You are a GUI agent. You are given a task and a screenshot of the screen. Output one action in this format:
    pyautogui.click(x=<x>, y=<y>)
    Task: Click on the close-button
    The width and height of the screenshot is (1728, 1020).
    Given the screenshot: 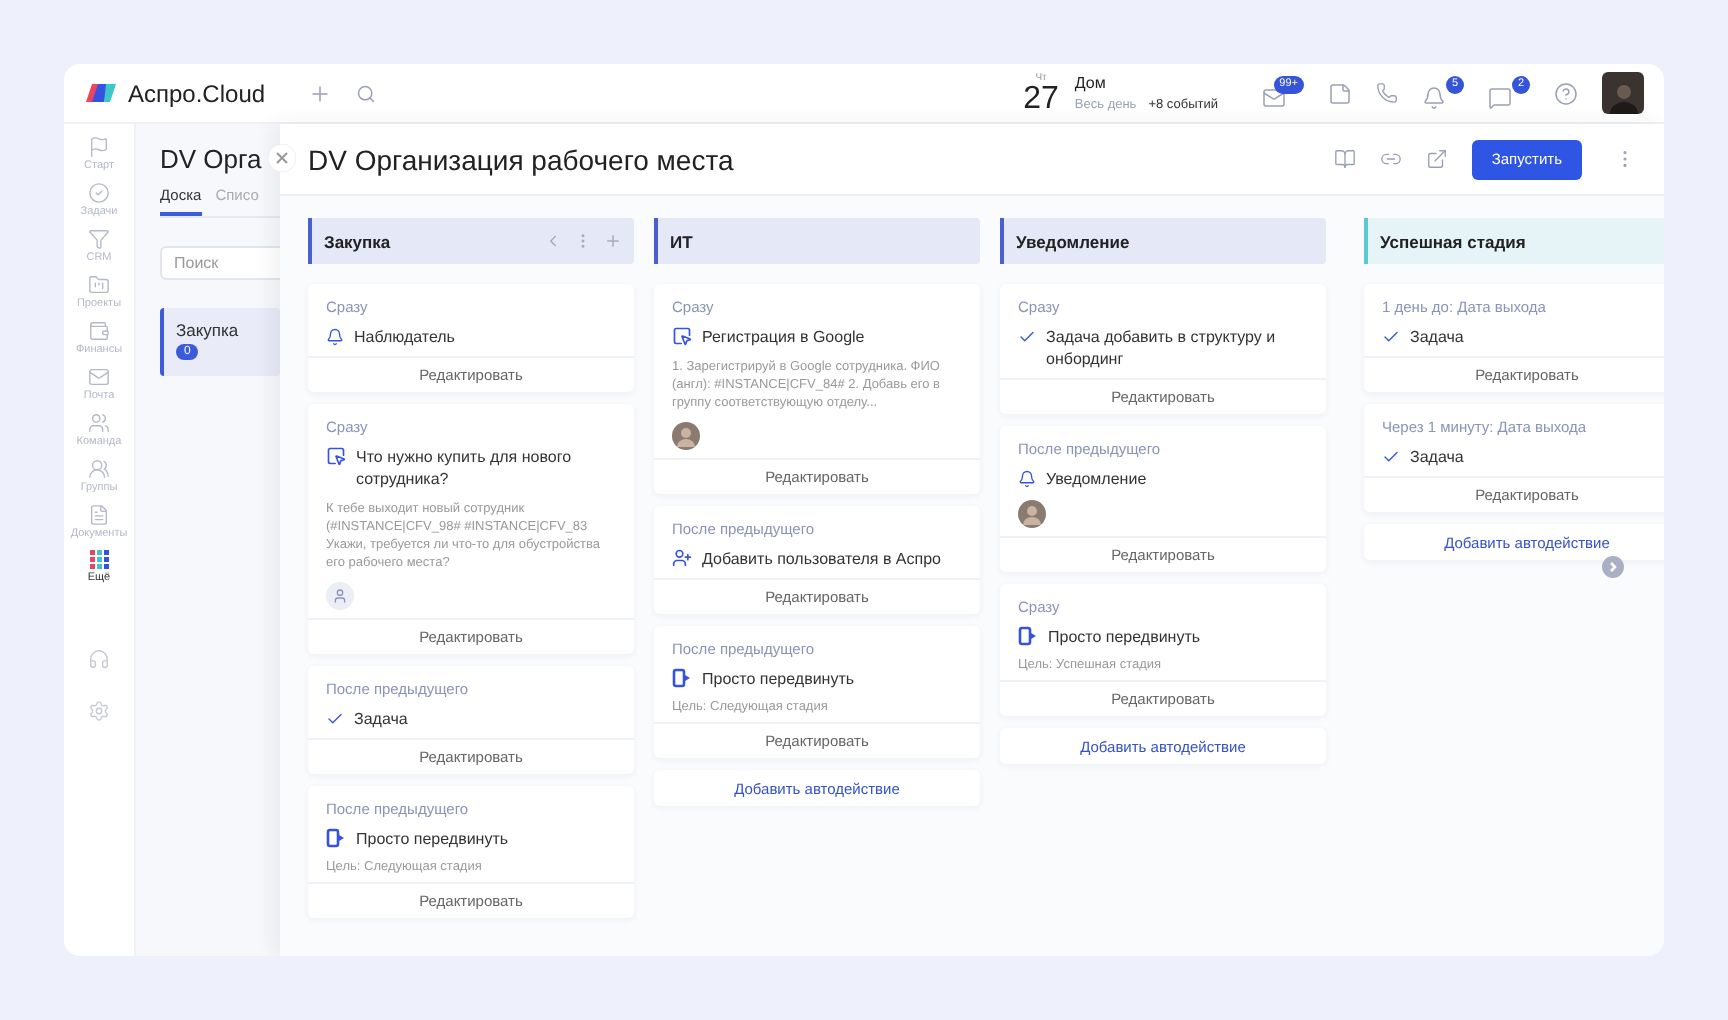 What is the action you would take?
    pyautogui.click(x=282, y=158)
    